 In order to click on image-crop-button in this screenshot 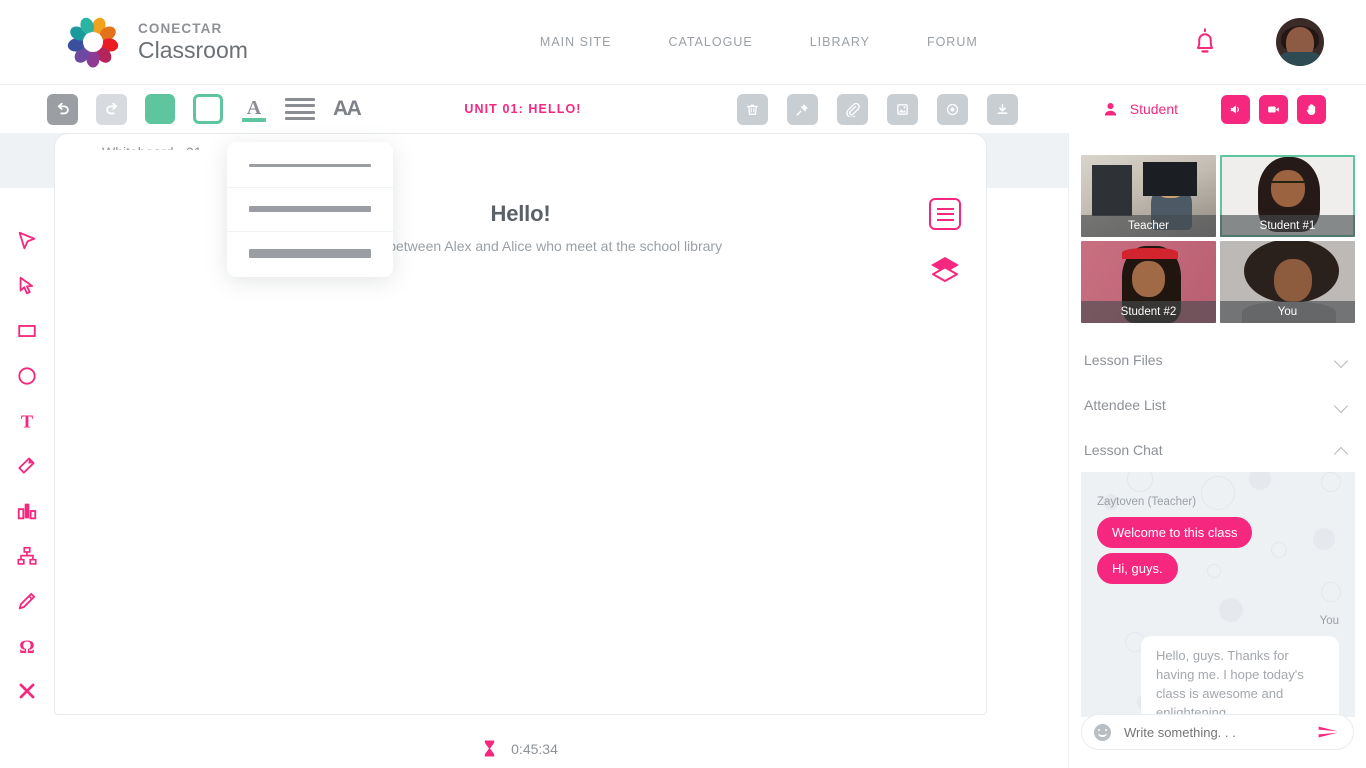, I will do `click(902, 109)`.